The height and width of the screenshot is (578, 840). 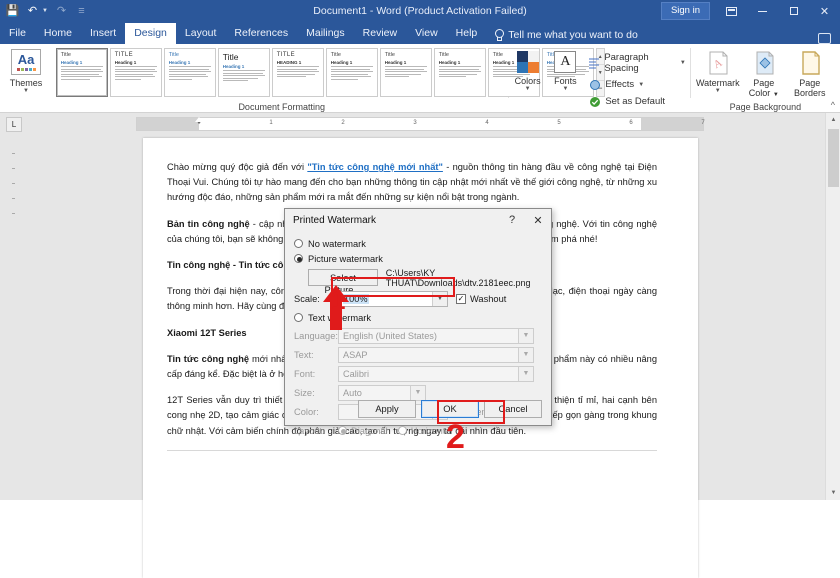 I want to click on language-combobox: English (United States) ▼, so click(x=436, y=335).